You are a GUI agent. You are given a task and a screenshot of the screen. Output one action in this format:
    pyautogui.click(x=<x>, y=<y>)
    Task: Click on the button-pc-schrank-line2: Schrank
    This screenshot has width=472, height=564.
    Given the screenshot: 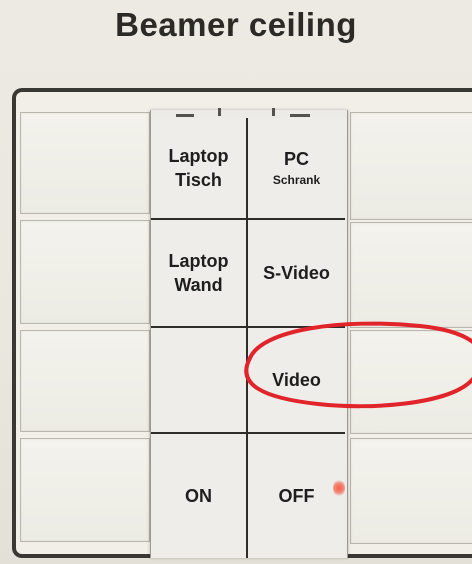 What is the action you would take?
    pyautogui.click(x=296, y=180)
    